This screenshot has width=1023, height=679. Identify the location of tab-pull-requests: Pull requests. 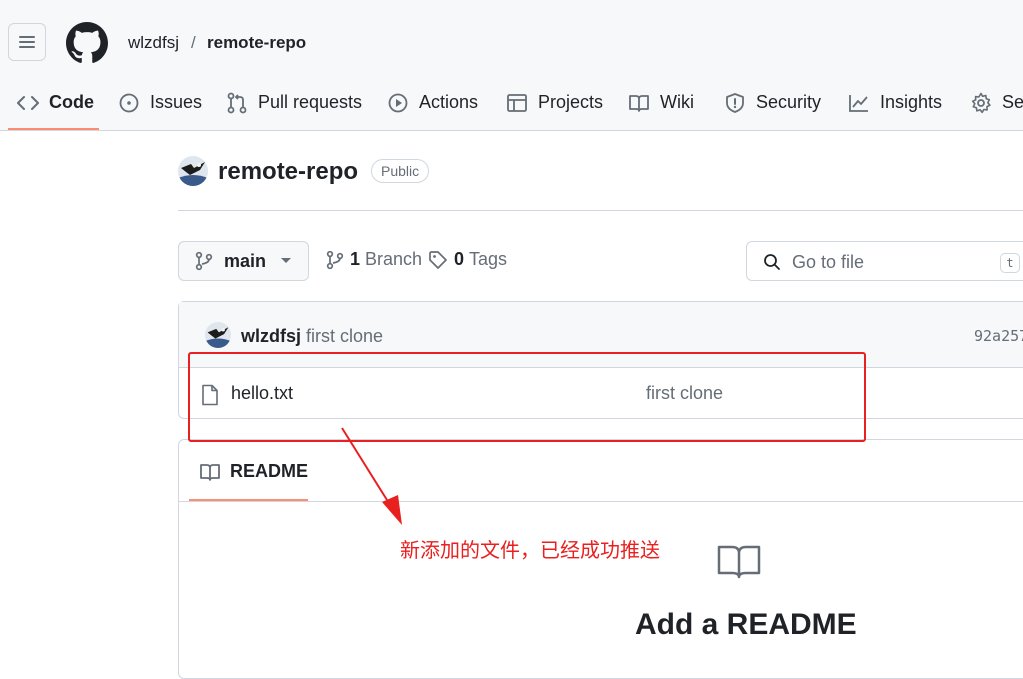
(294, 102).